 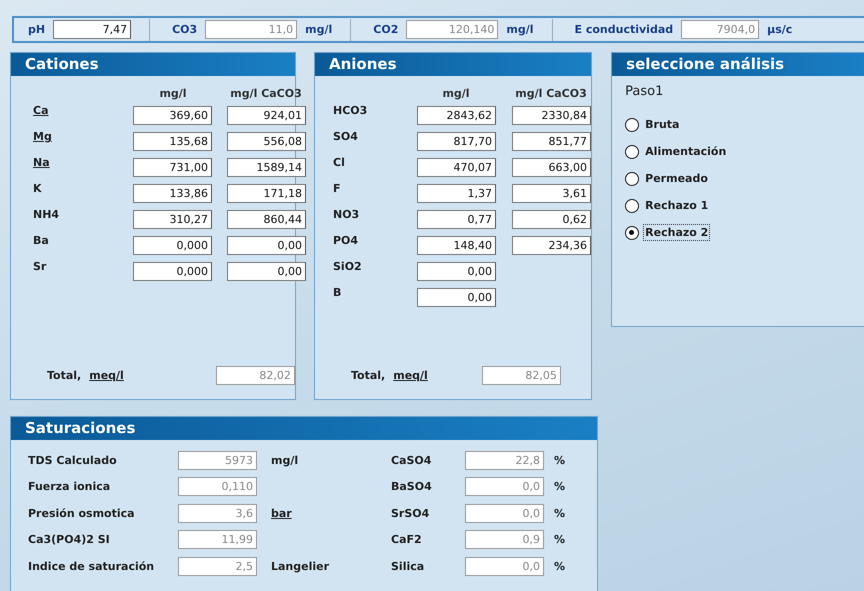 What do you see at coordinates (153, 64) in the screenshot?
I see `panel-header: Cationes` at bounding box center [153, 64].